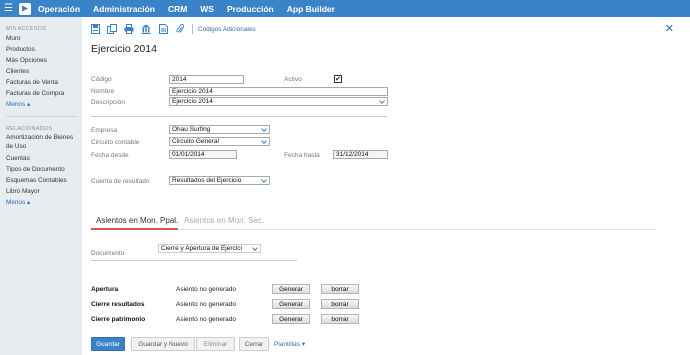  What do you see at coordinates (289, 344) in the screenshot?
I see `plantillas-dropdown: Plantillas ▾` at bounding box center [289, 344].